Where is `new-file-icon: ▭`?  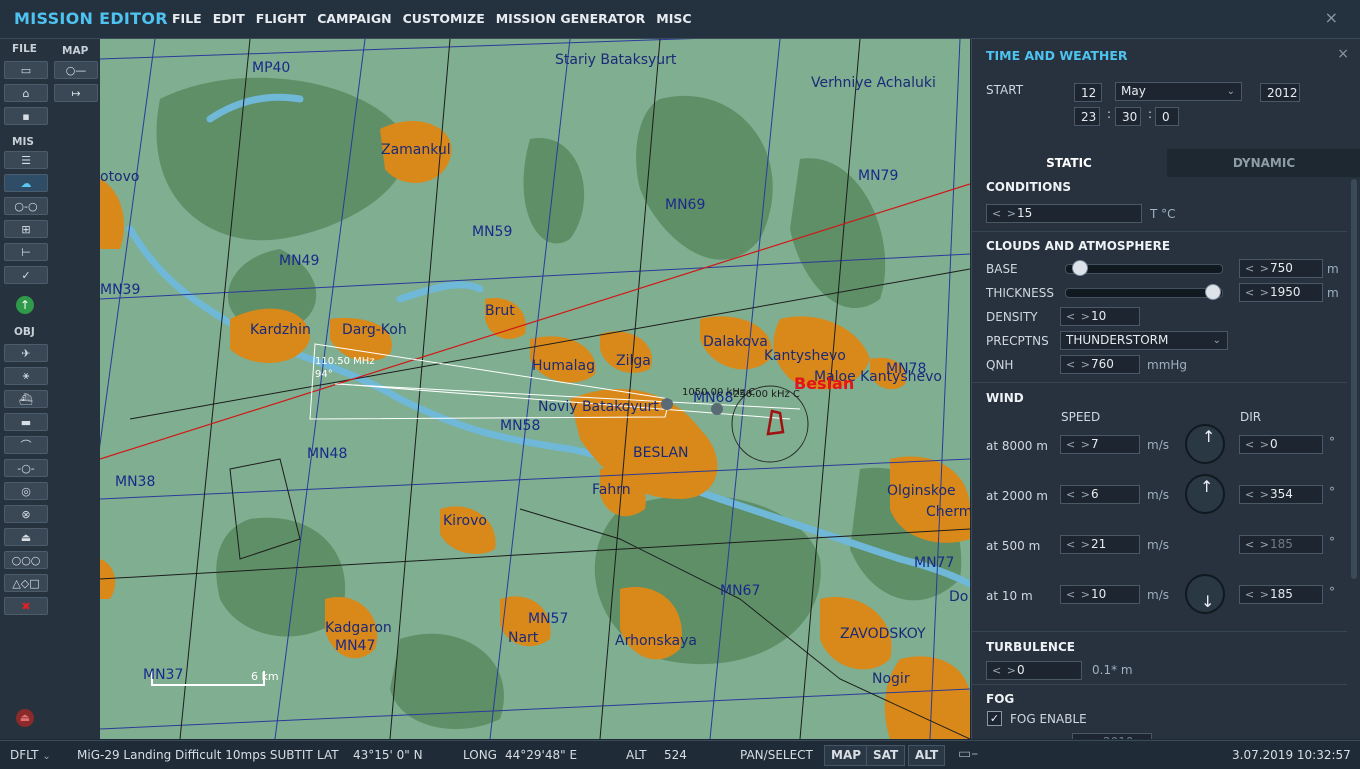 new-file-icon: ▭ is located at coordinates (26, 70).